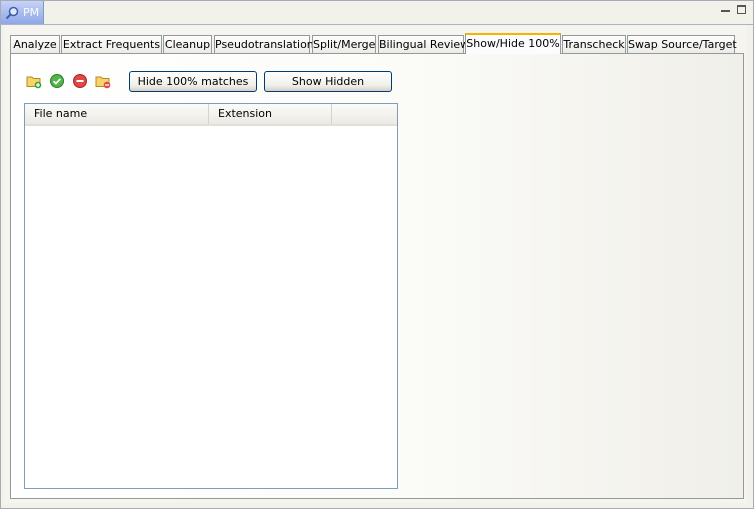  What do you see at coordinates (57, 81) in the screenshot?
I see `check-icon` at bounding box center [57, 81].